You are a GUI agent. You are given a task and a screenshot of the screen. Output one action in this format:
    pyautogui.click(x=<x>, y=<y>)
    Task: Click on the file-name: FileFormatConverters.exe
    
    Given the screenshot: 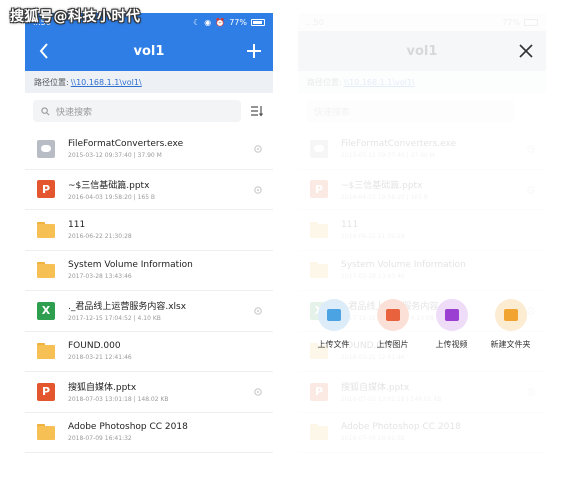 What is the action you would take?
    pyautogui.click(x=126, y=143)
    